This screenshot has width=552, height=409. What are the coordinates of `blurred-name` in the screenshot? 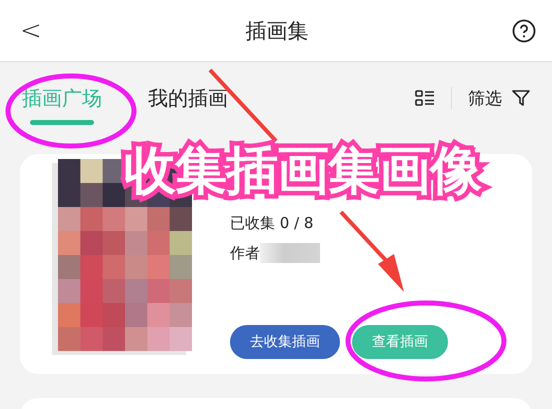 It's located at (290, 253).